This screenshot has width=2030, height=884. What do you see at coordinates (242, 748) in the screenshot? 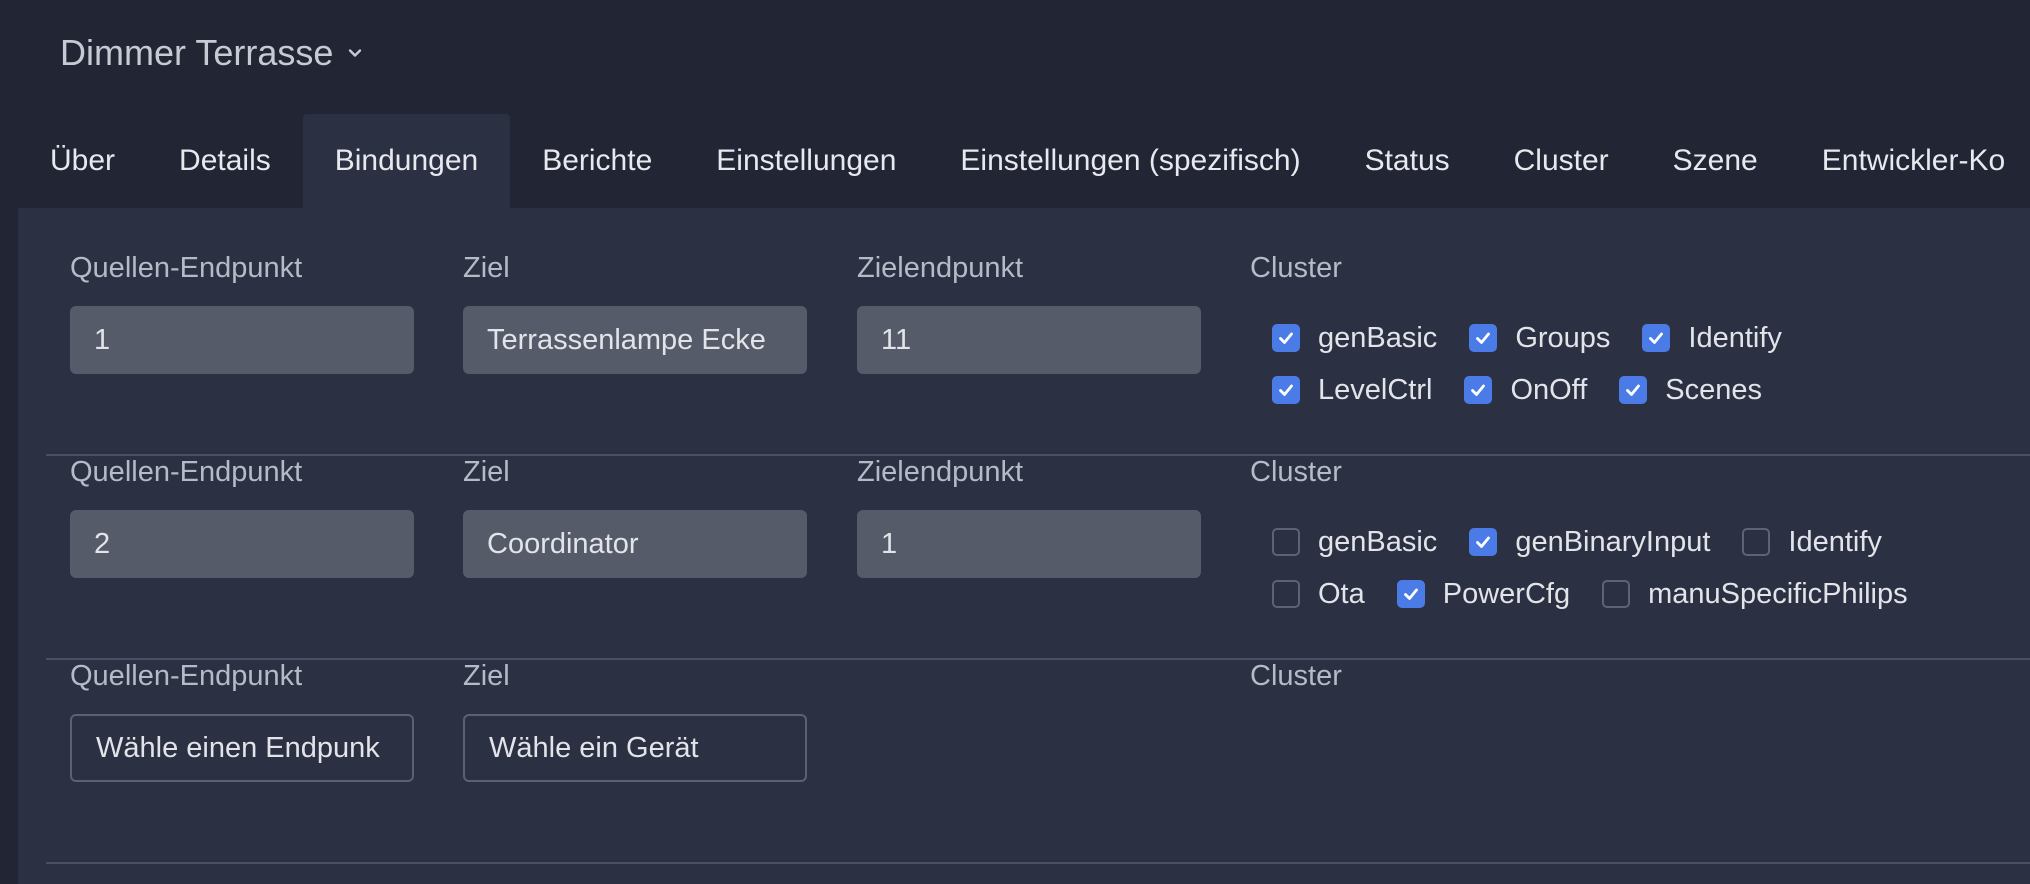
I see `source-endpoint-select: Wähle einen Endpunk` at bounding box center [242, 748].